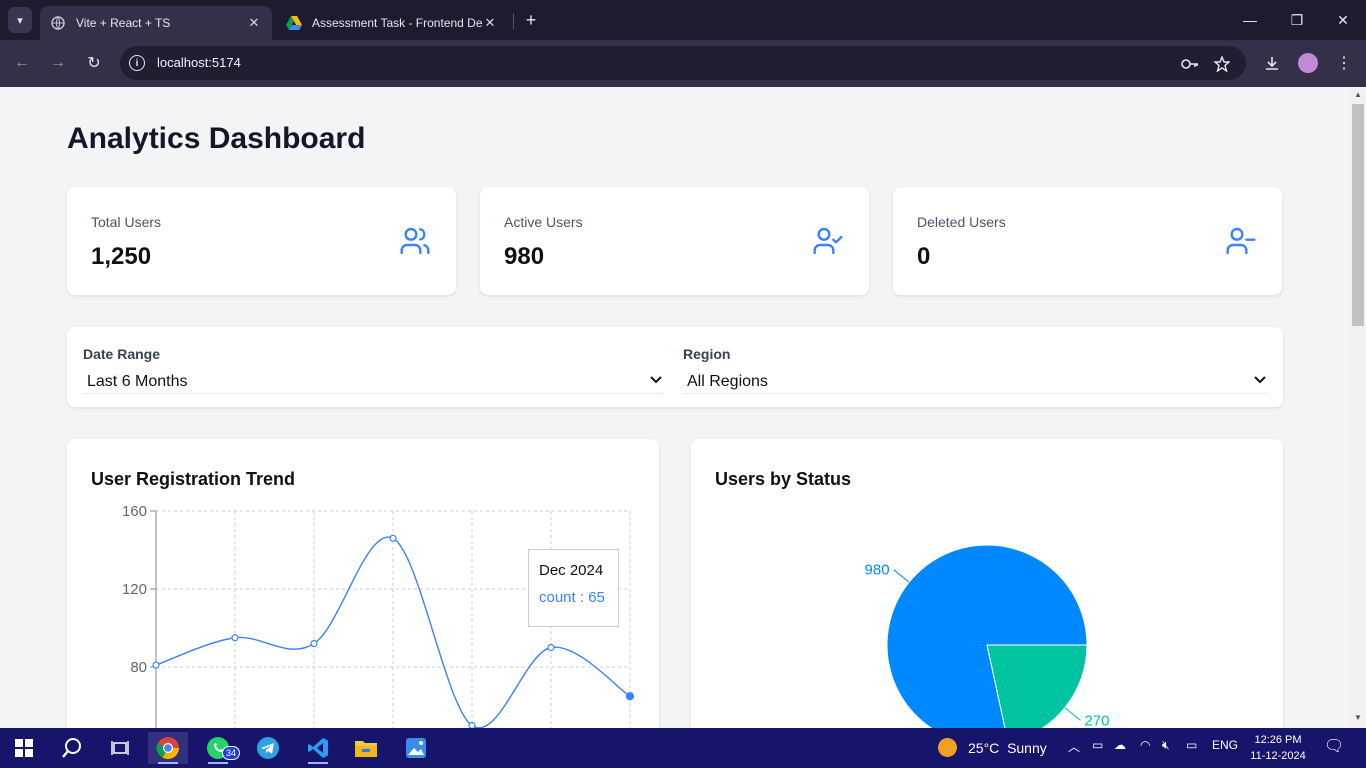 This screenshot has height=768, width=1366. What do you see at coordinates (1334, 746) in the screenshot?
I see `notification-center-icon: 🗨︎` at bounding box center [1334, 746].